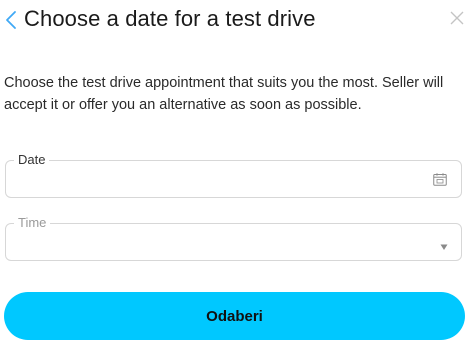  What do you see at coordinates (234, 316) in the screenshot?
I see `submit-button: Odaberi` at bounding box center [234, 316].